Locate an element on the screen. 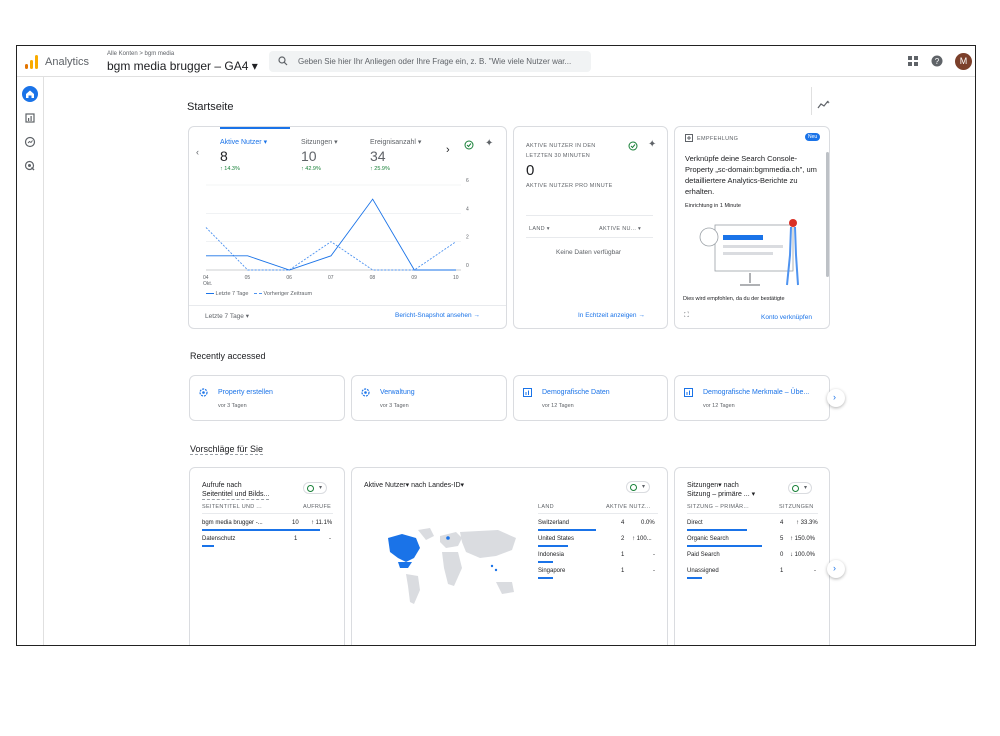  metric-tab-events: Ereignisanzahl ▾ 34 ↑ 25.9% is located at coordinates (395, 155).